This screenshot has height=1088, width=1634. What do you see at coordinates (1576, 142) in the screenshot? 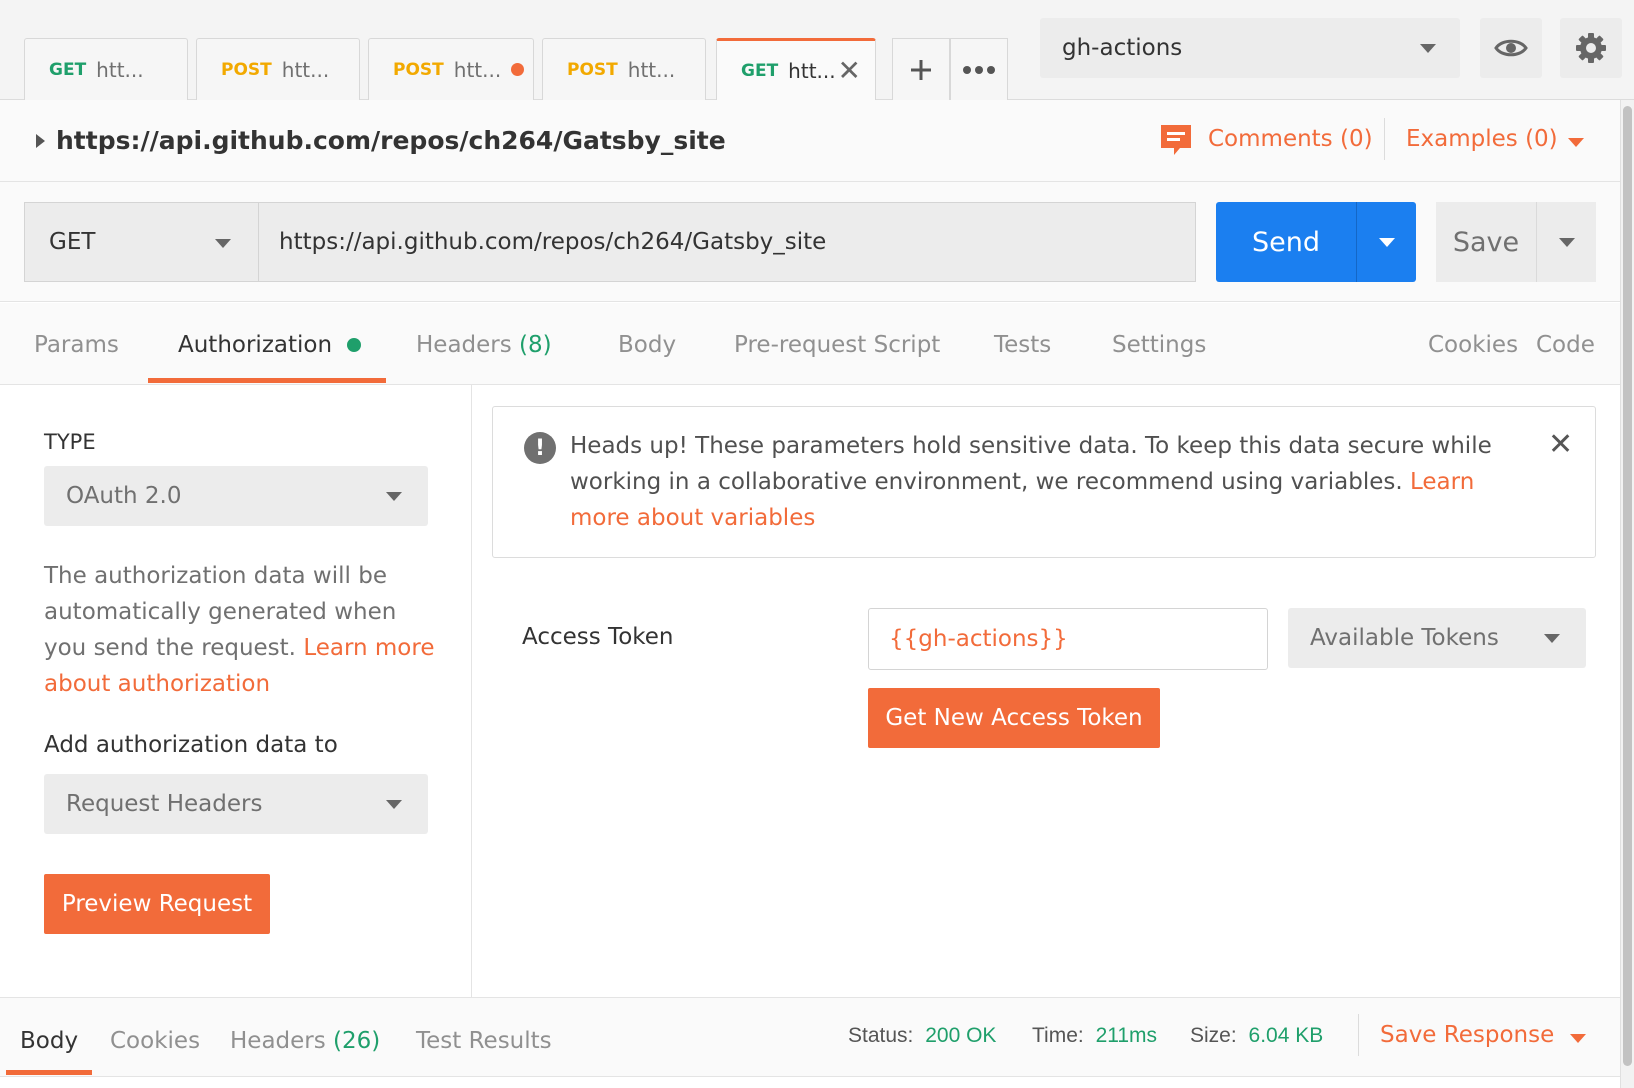
I see `examples-caret-icon` at bounding box center [1576, 142].